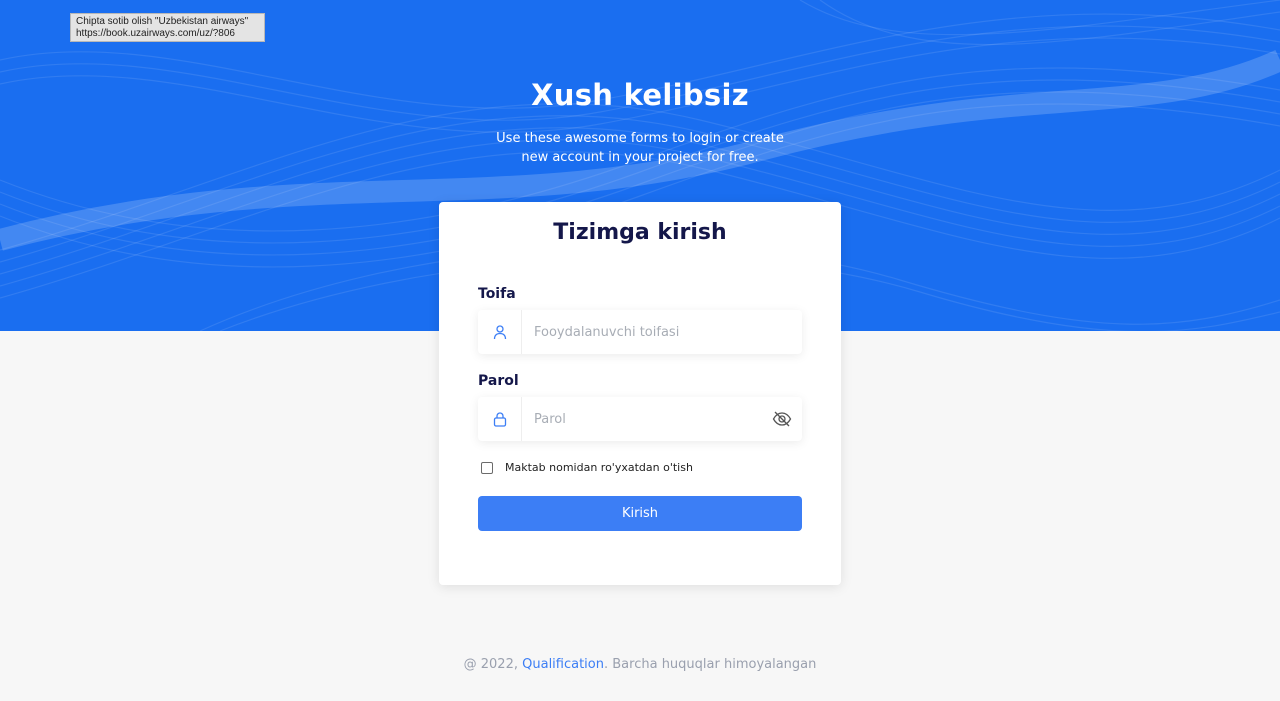  Describe the element at coordinates (782, 419) in the screenshot. I see `eye-off-icon` at that location.